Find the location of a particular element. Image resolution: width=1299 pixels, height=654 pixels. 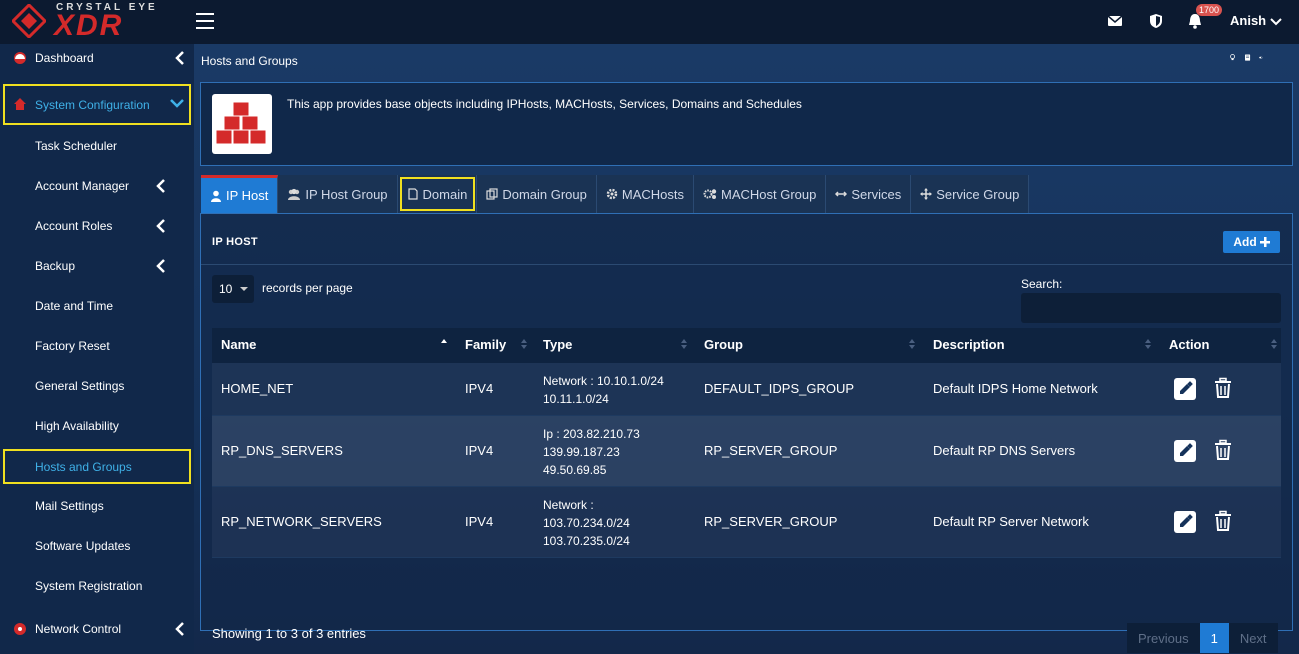

sidebar-item-software-updates: Software Updates is located at coordinates (97, 546).